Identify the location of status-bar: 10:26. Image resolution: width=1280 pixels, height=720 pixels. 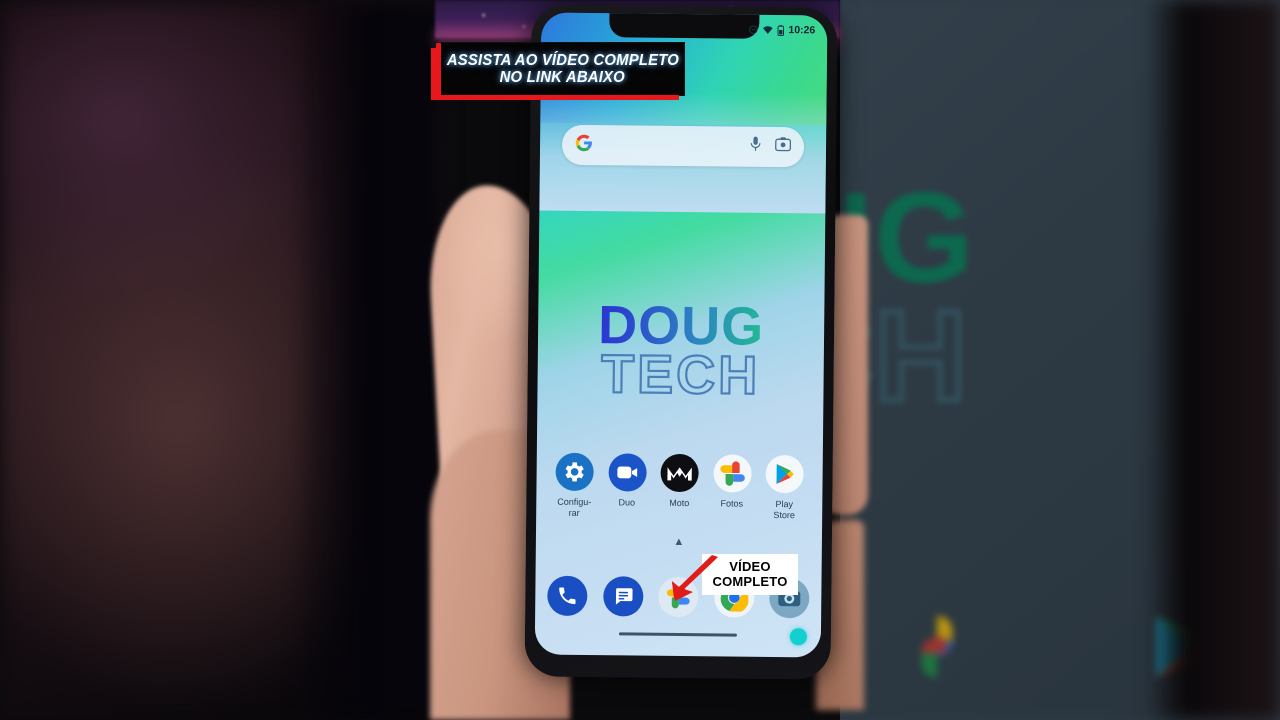
(782, 30).